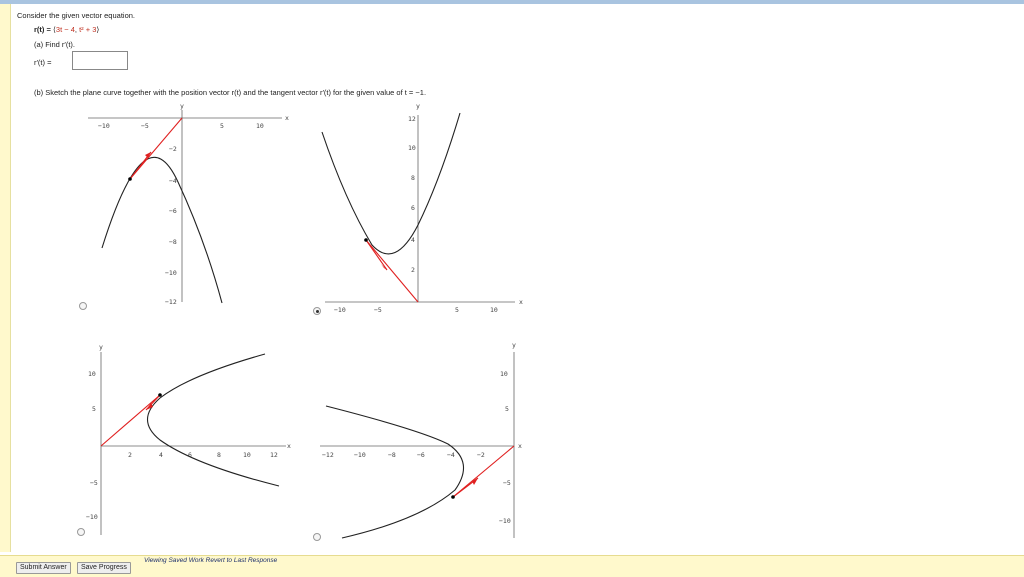 The image size is (1024, 577). Describe the element at coordinates (260, 126) in the screenshot. I see `graph-a-xtick: 10` at that location.